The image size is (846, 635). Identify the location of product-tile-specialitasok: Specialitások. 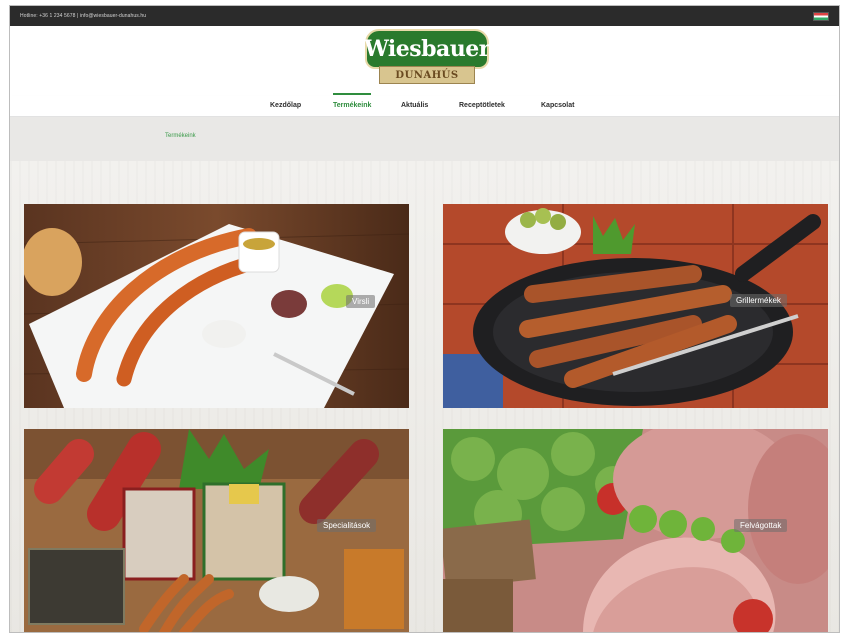
(216, 530).